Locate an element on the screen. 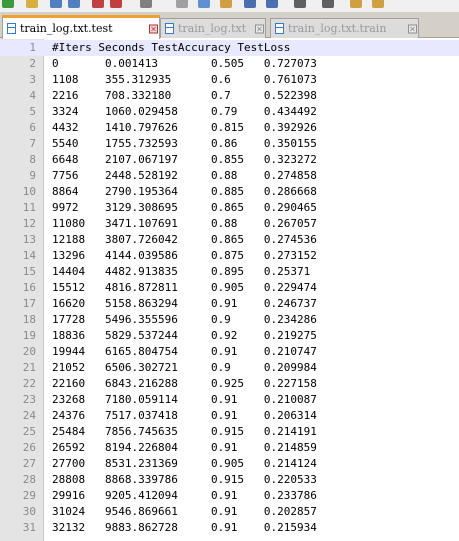  editor-line: 25 25484 7856.745635 0.915 0.214191 is located at coordinates (229, 432).